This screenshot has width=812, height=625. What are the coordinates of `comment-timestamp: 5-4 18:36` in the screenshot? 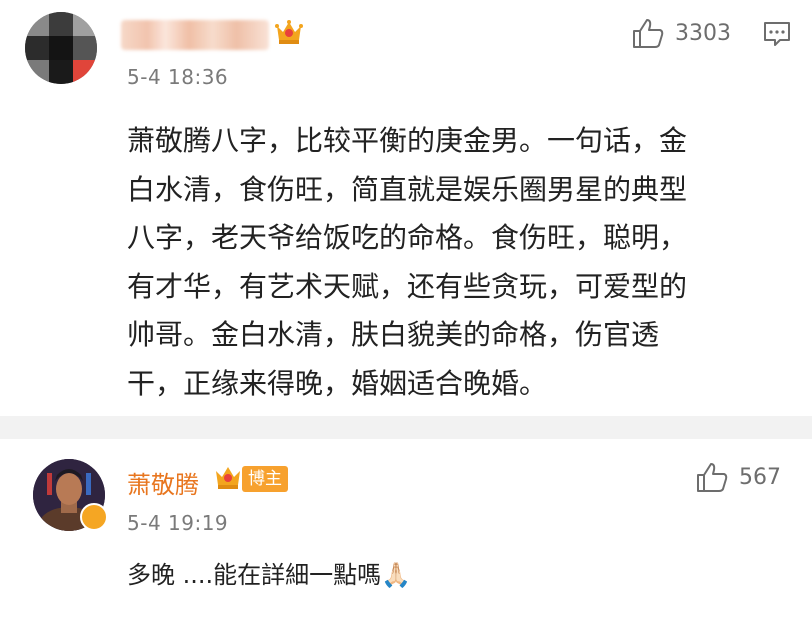 It's located at (178, 77).